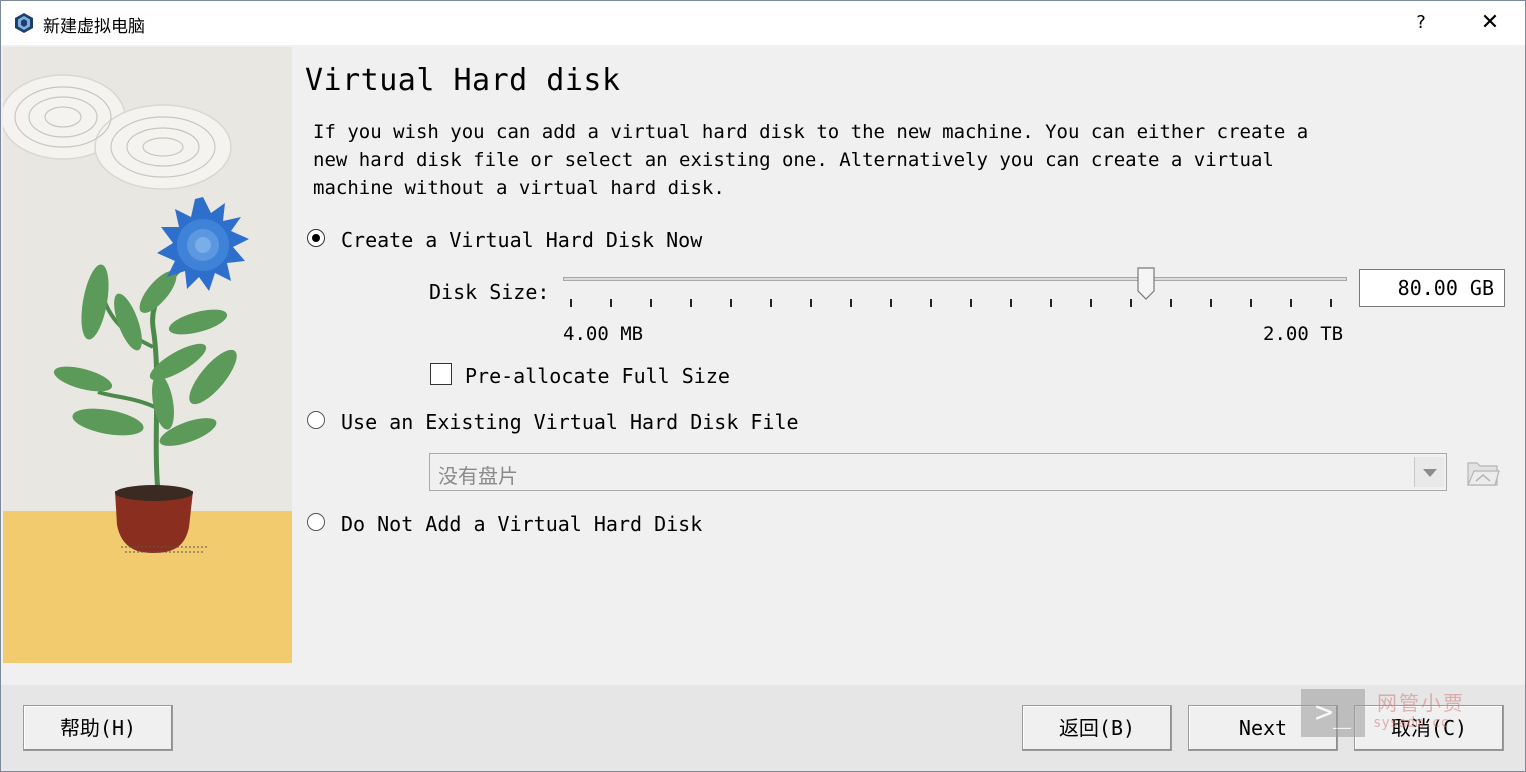 The height and width of the screenshot is (772, 1526). What do you see at coordinates (955, 279) in the screenshot?
I see `disk-size-slider` at bounding box center [955, 279].